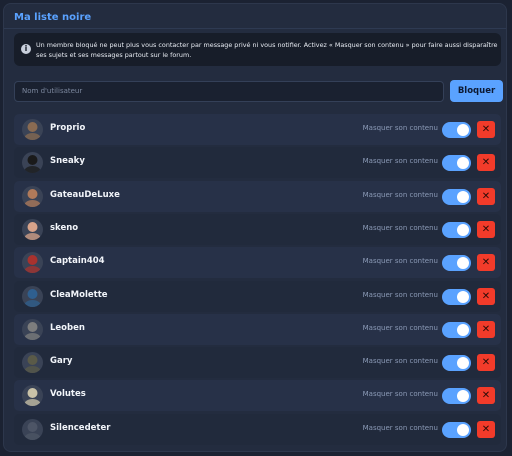 This screenshot has height=456, width=512. Describe the element at coordinates (257, 296) in the screenshot. I see `blocked-user-row: CleaMolette Masquer son contenu ✕` at that location.